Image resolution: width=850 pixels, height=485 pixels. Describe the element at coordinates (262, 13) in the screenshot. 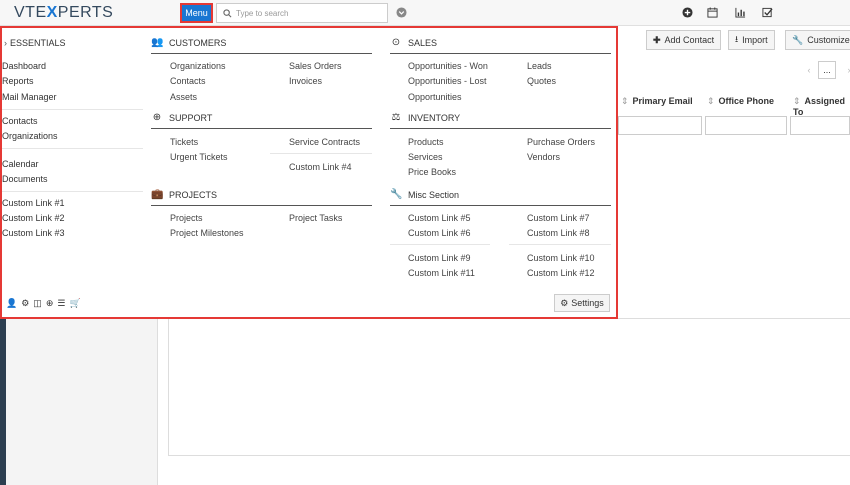

I see `search-placeholder: Type to search` at that location.